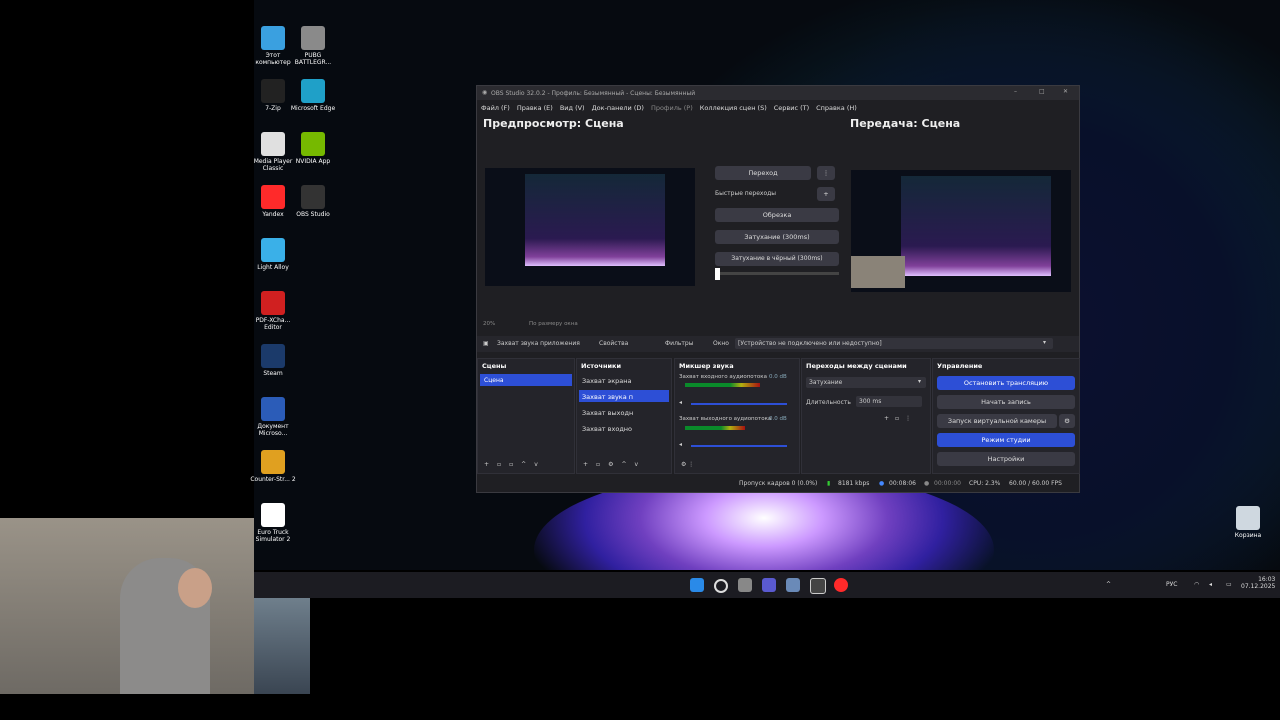  I want to click on recycle-bin: Корзина, so click(1248, 522).